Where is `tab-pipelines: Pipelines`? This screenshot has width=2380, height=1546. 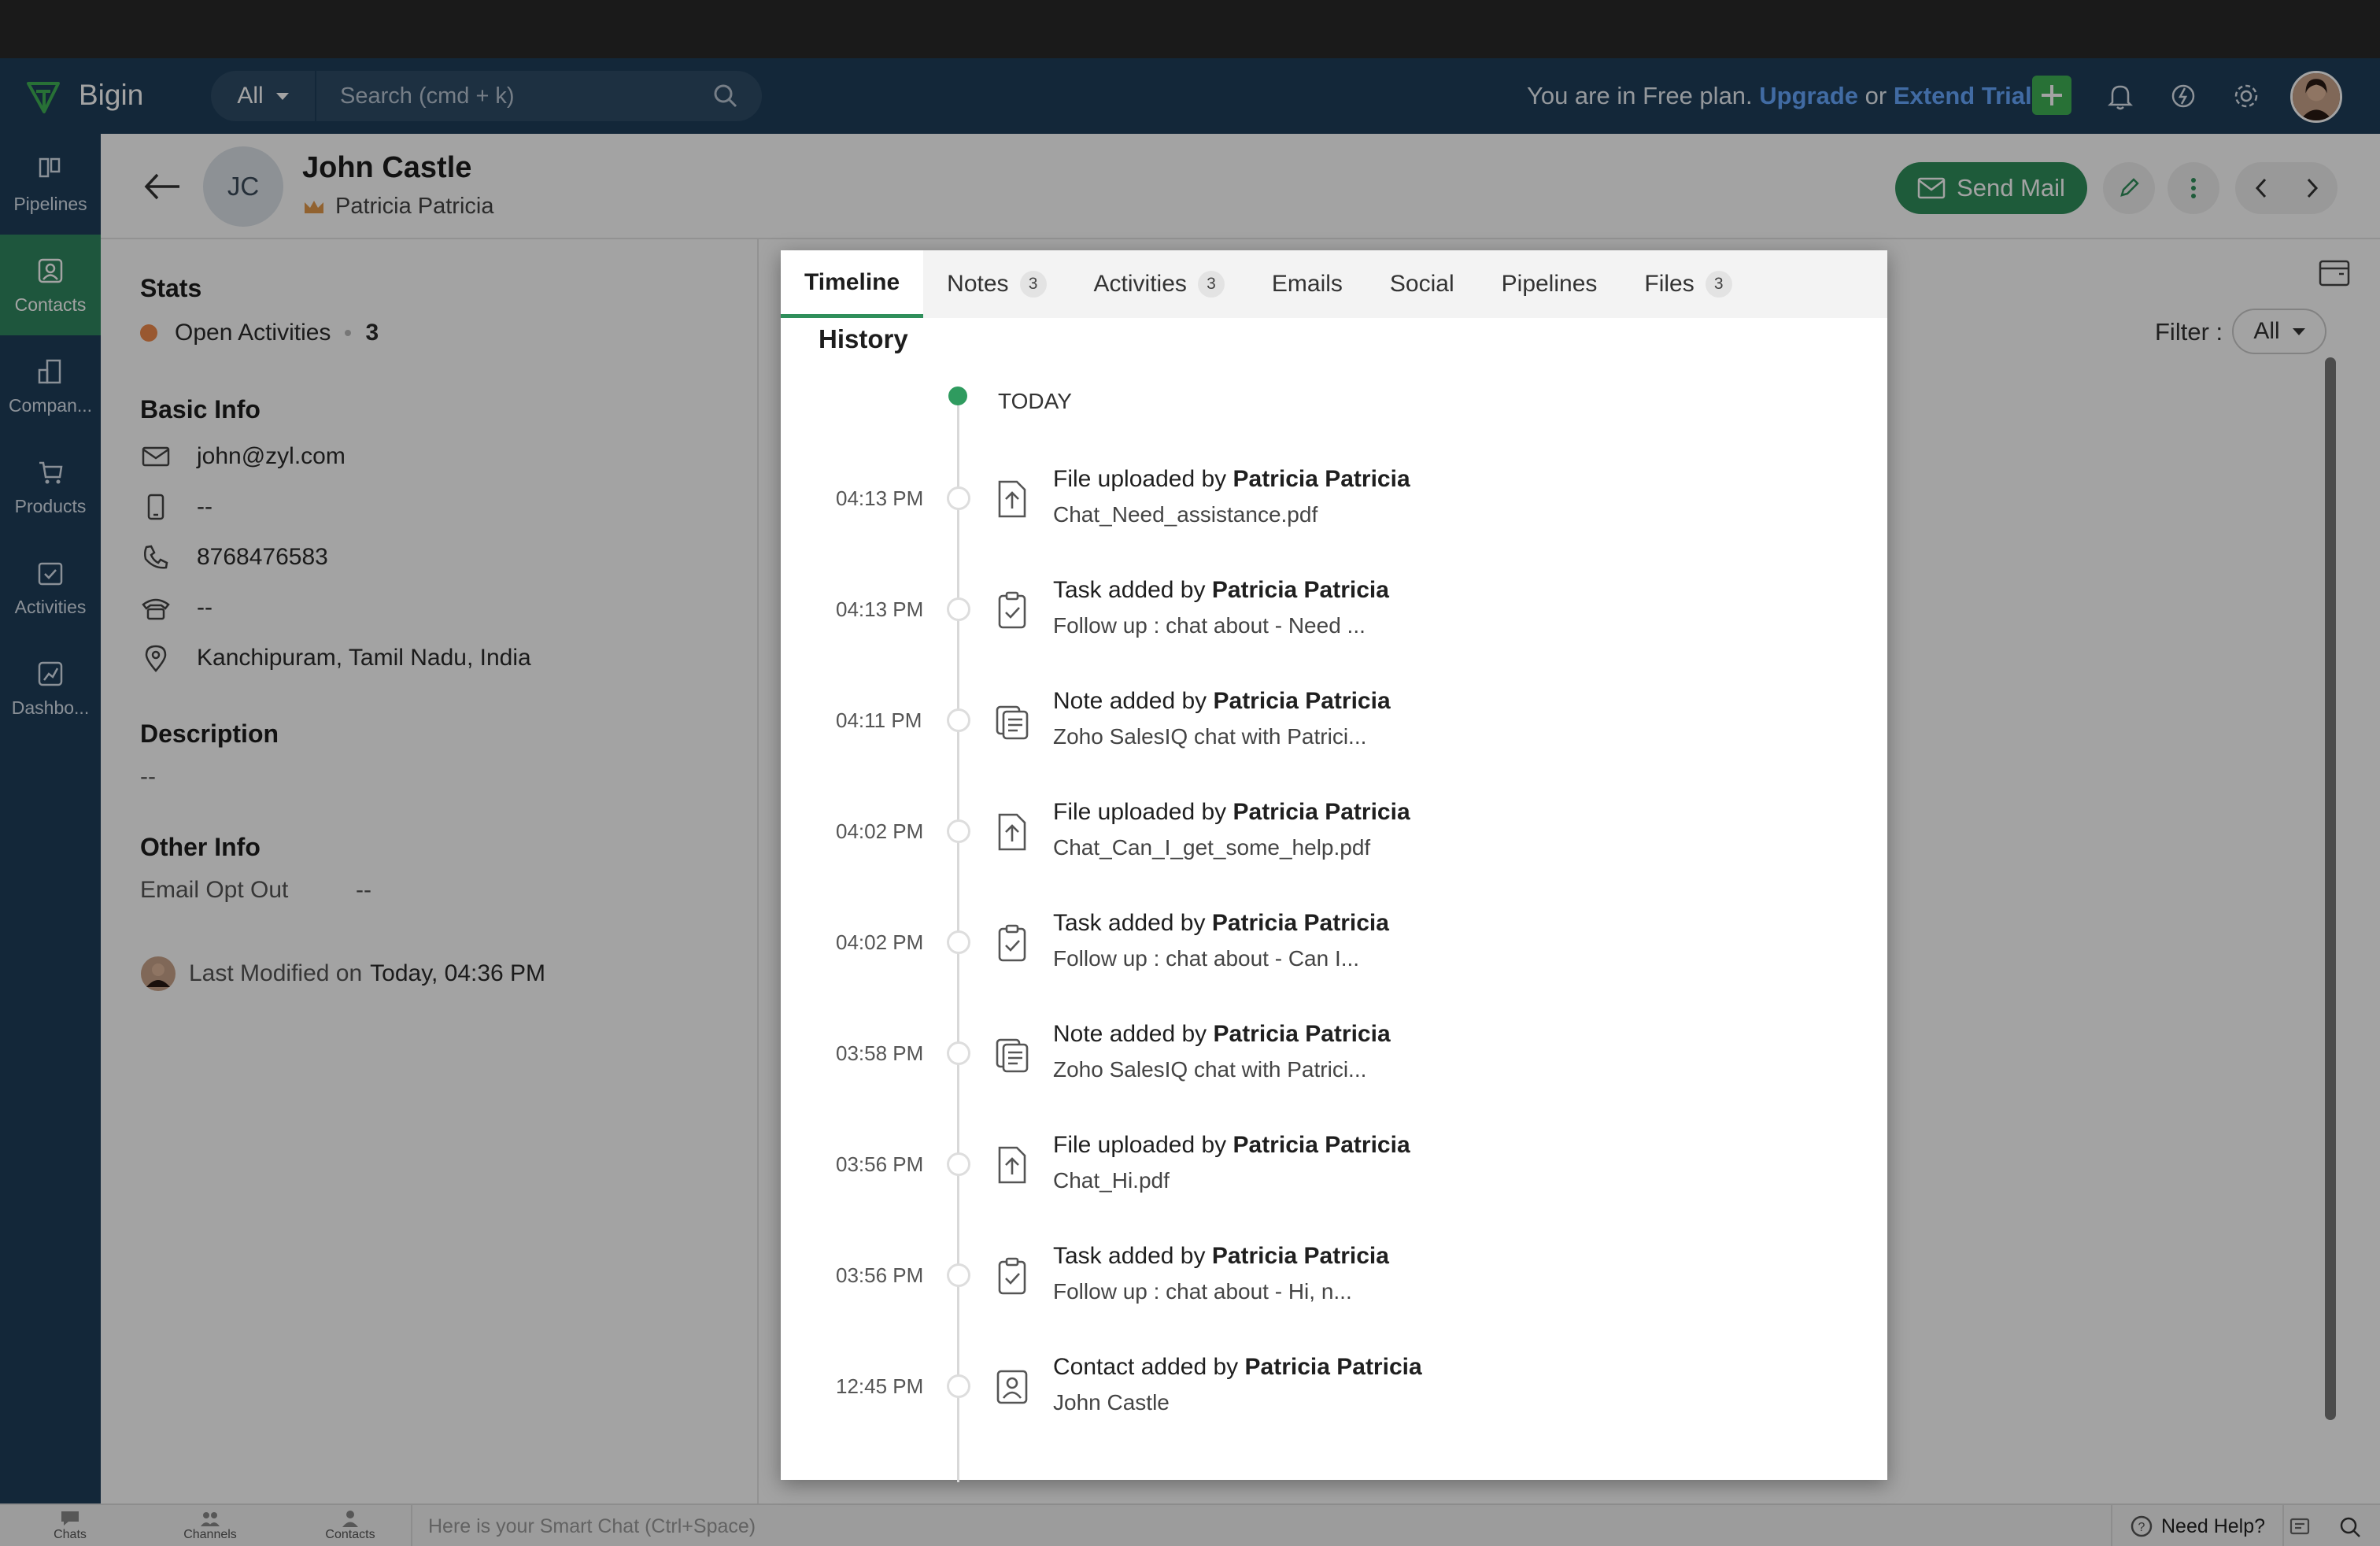
tab-pipelines: Pipelines is located at coordinates (1549, 284).